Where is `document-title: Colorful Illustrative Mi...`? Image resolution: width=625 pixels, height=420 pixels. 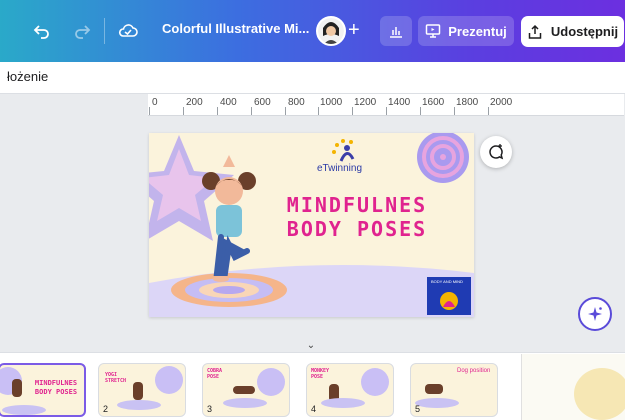 document-title: Colorful Illustrative Mi... is located at coordinates (235, 28).